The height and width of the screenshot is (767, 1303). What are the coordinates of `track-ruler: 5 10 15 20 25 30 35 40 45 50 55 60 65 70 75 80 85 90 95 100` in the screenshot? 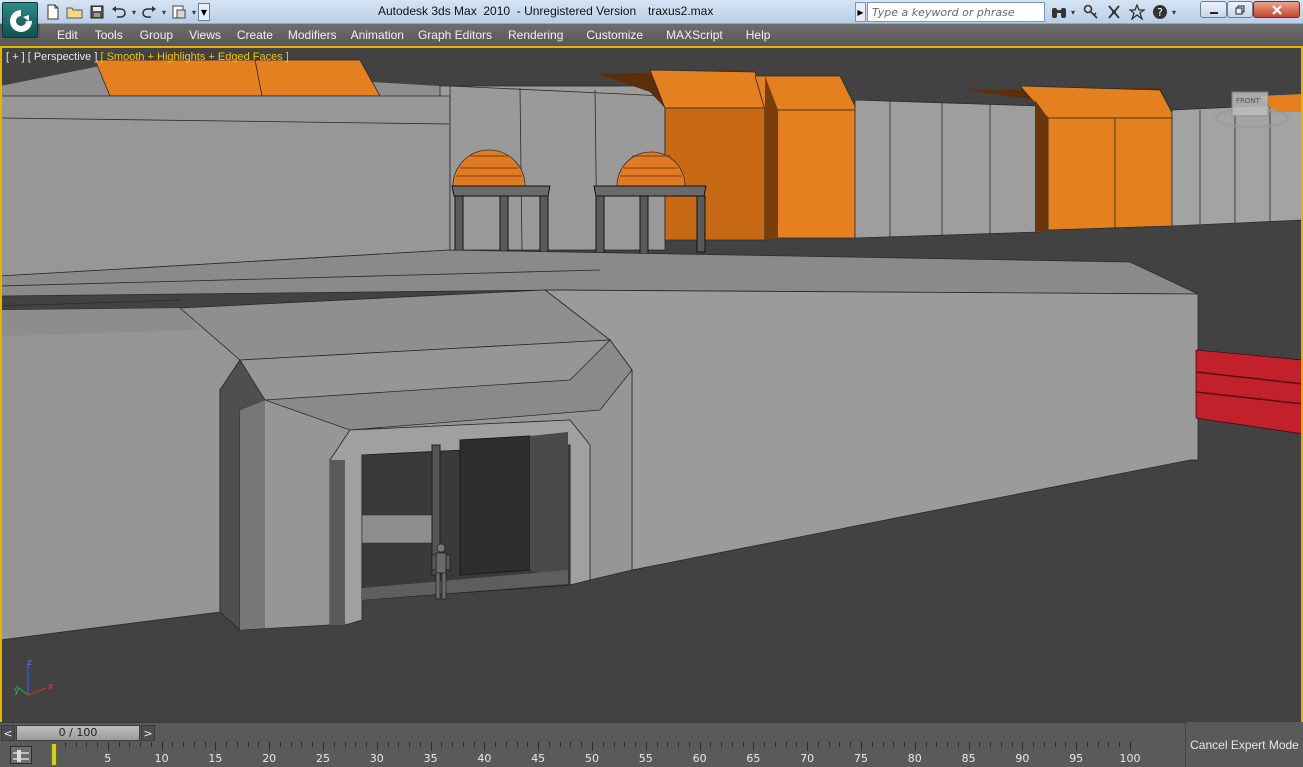 It's located at (619, 754).